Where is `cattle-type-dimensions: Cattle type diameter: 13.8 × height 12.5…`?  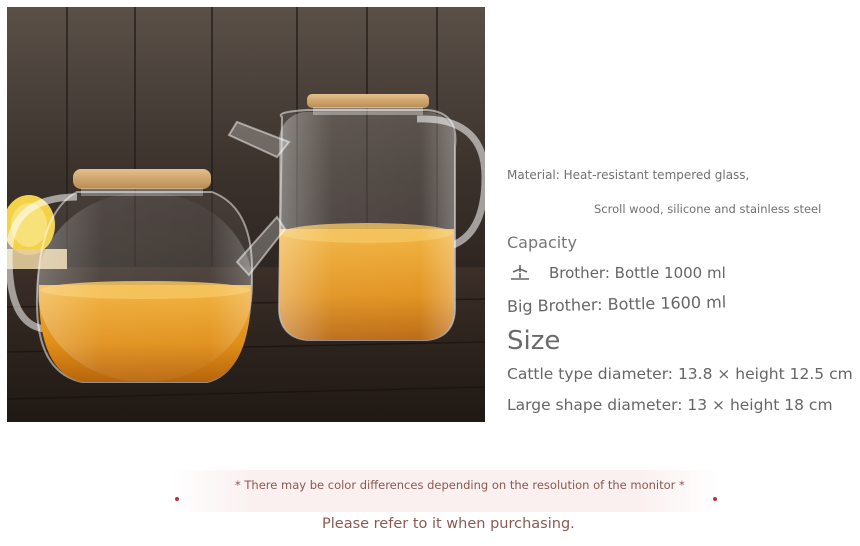
cattle-type-dimensions: Cattle type diameter: 13.8 × height 12.5… is located at coordinates (680, 374).